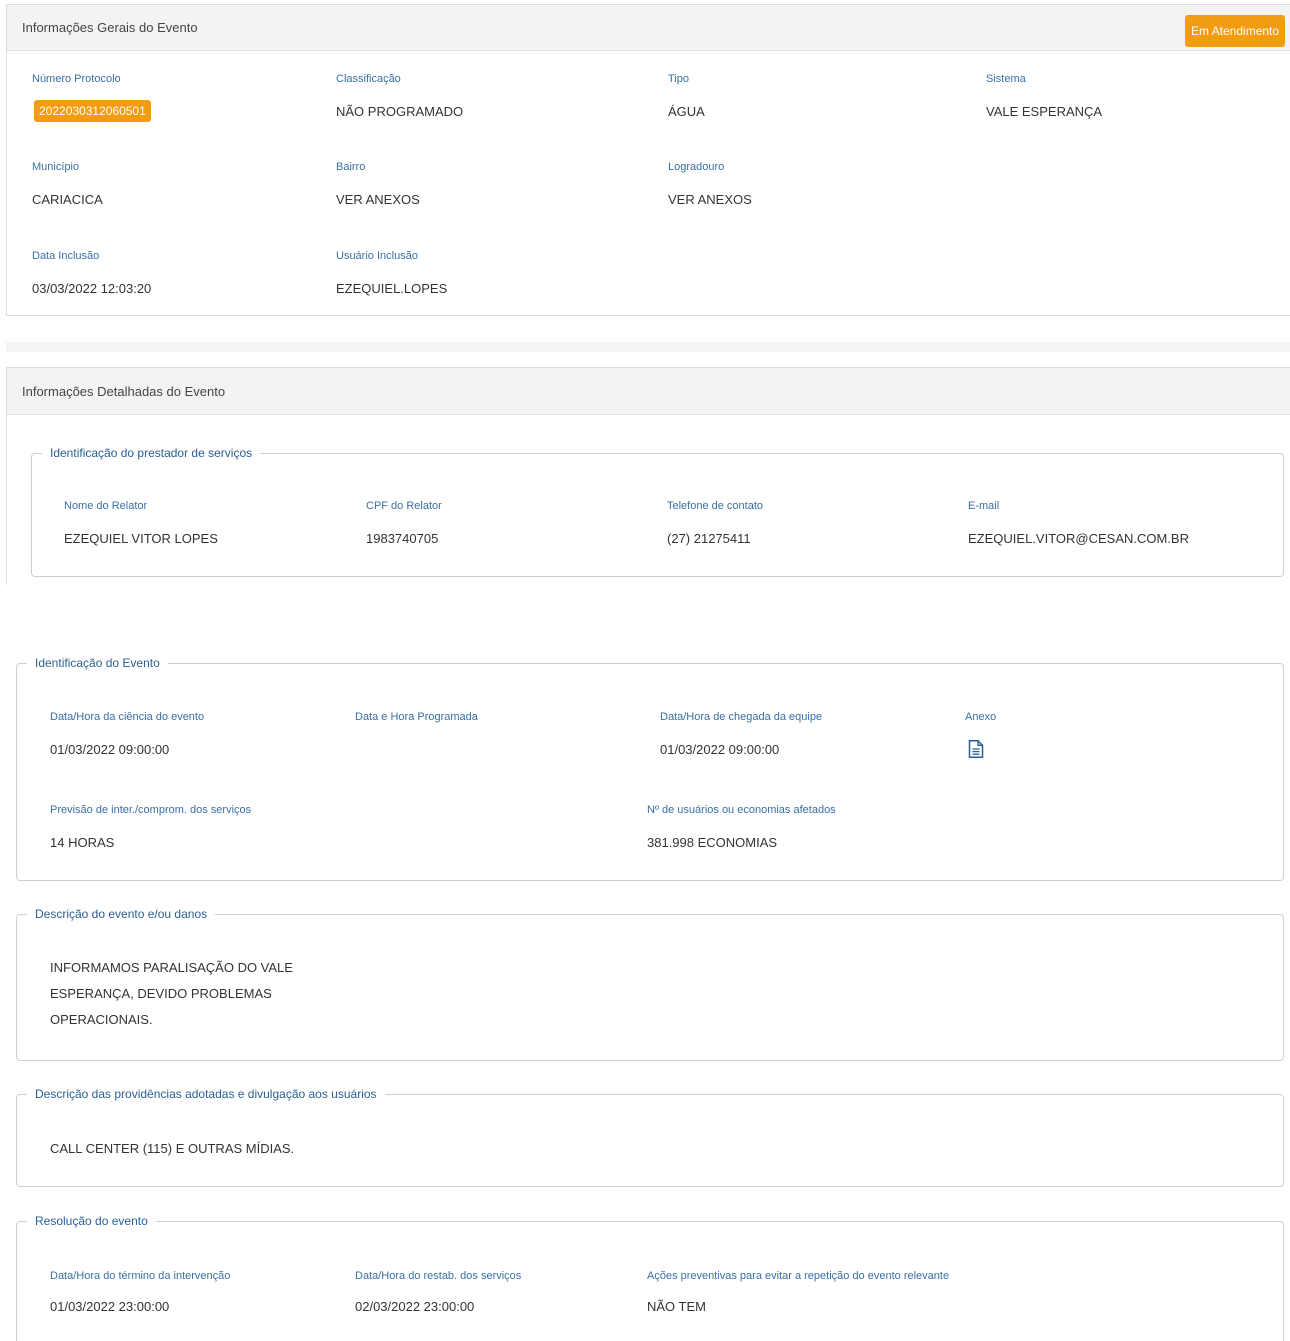  I want to click on data-inclusao-label: Data Inclusão, so click(66, 256).